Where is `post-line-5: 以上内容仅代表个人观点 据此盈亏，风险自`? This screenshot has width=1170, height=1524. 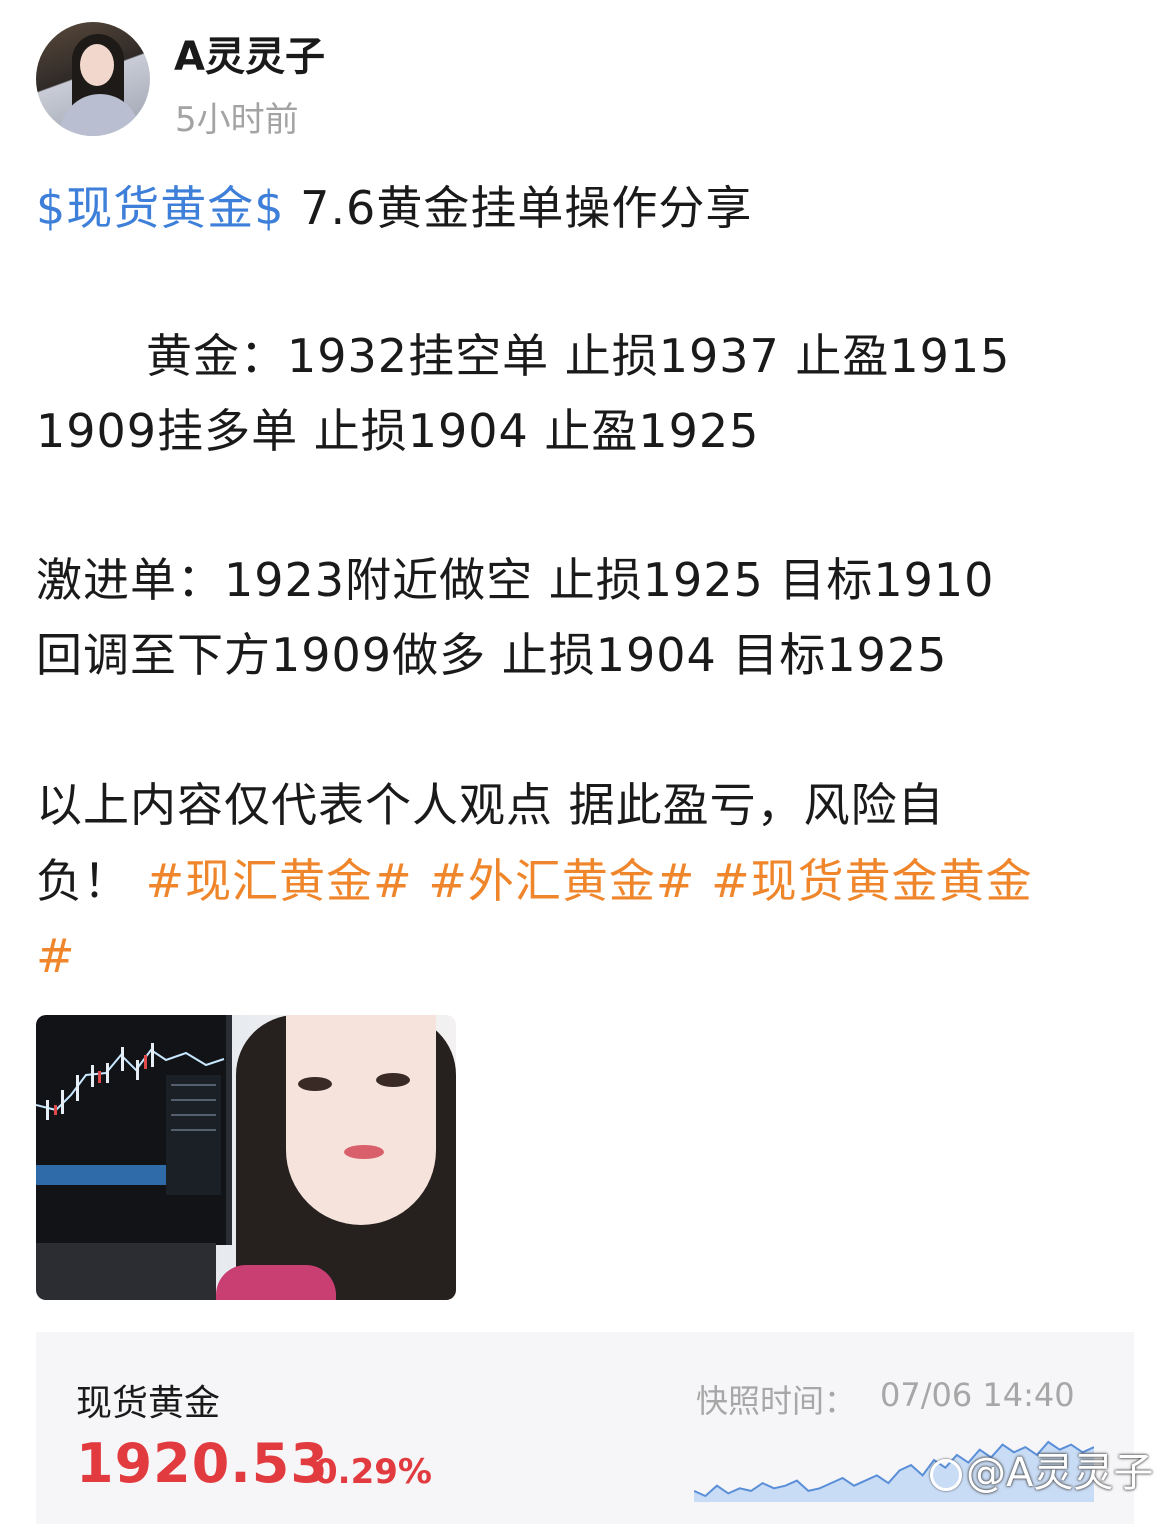 post-line-5: 以上内容仅代表个人观点 据此盈亏，风险自 is located at coordinates (490, 805).